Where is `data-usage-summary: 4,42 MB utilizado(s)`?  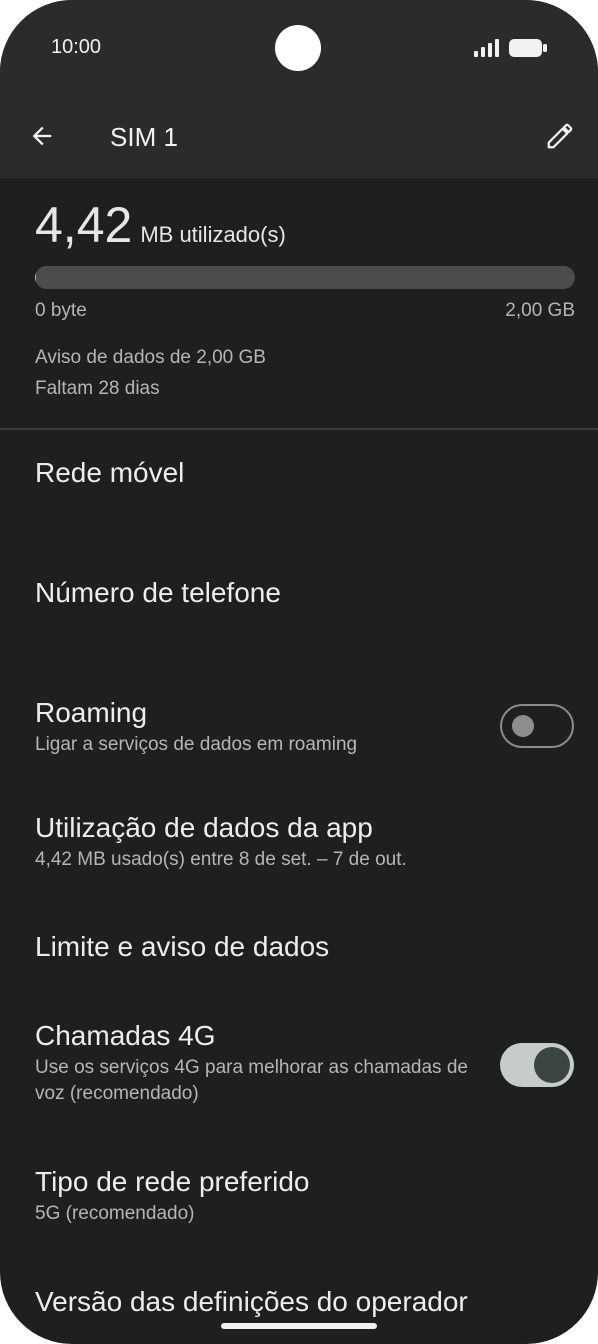 data-usage-summary: 4,42 MB utilizado(s) is located at coordinates (305, 225).